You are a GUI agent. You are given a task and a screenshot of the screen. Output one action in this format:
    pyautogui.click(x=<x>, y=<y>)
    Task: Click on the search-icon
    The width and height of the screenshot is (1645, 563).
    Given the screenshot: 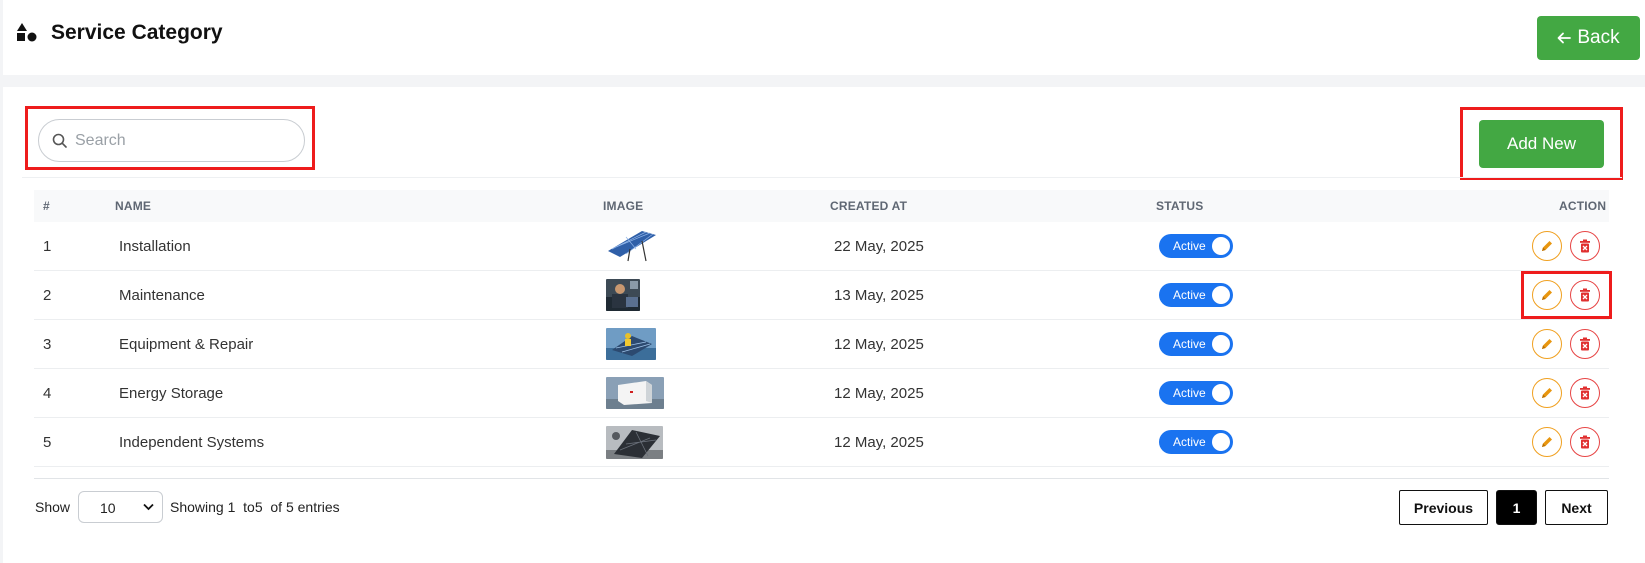 What is the action you would take?
    pyautogui.click(x=59, y=140)
    